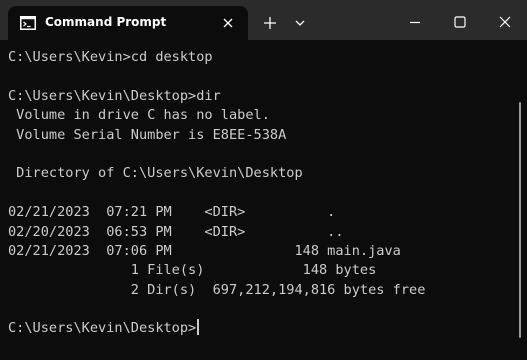  I want to click on text-cursor, so click(198, 327).